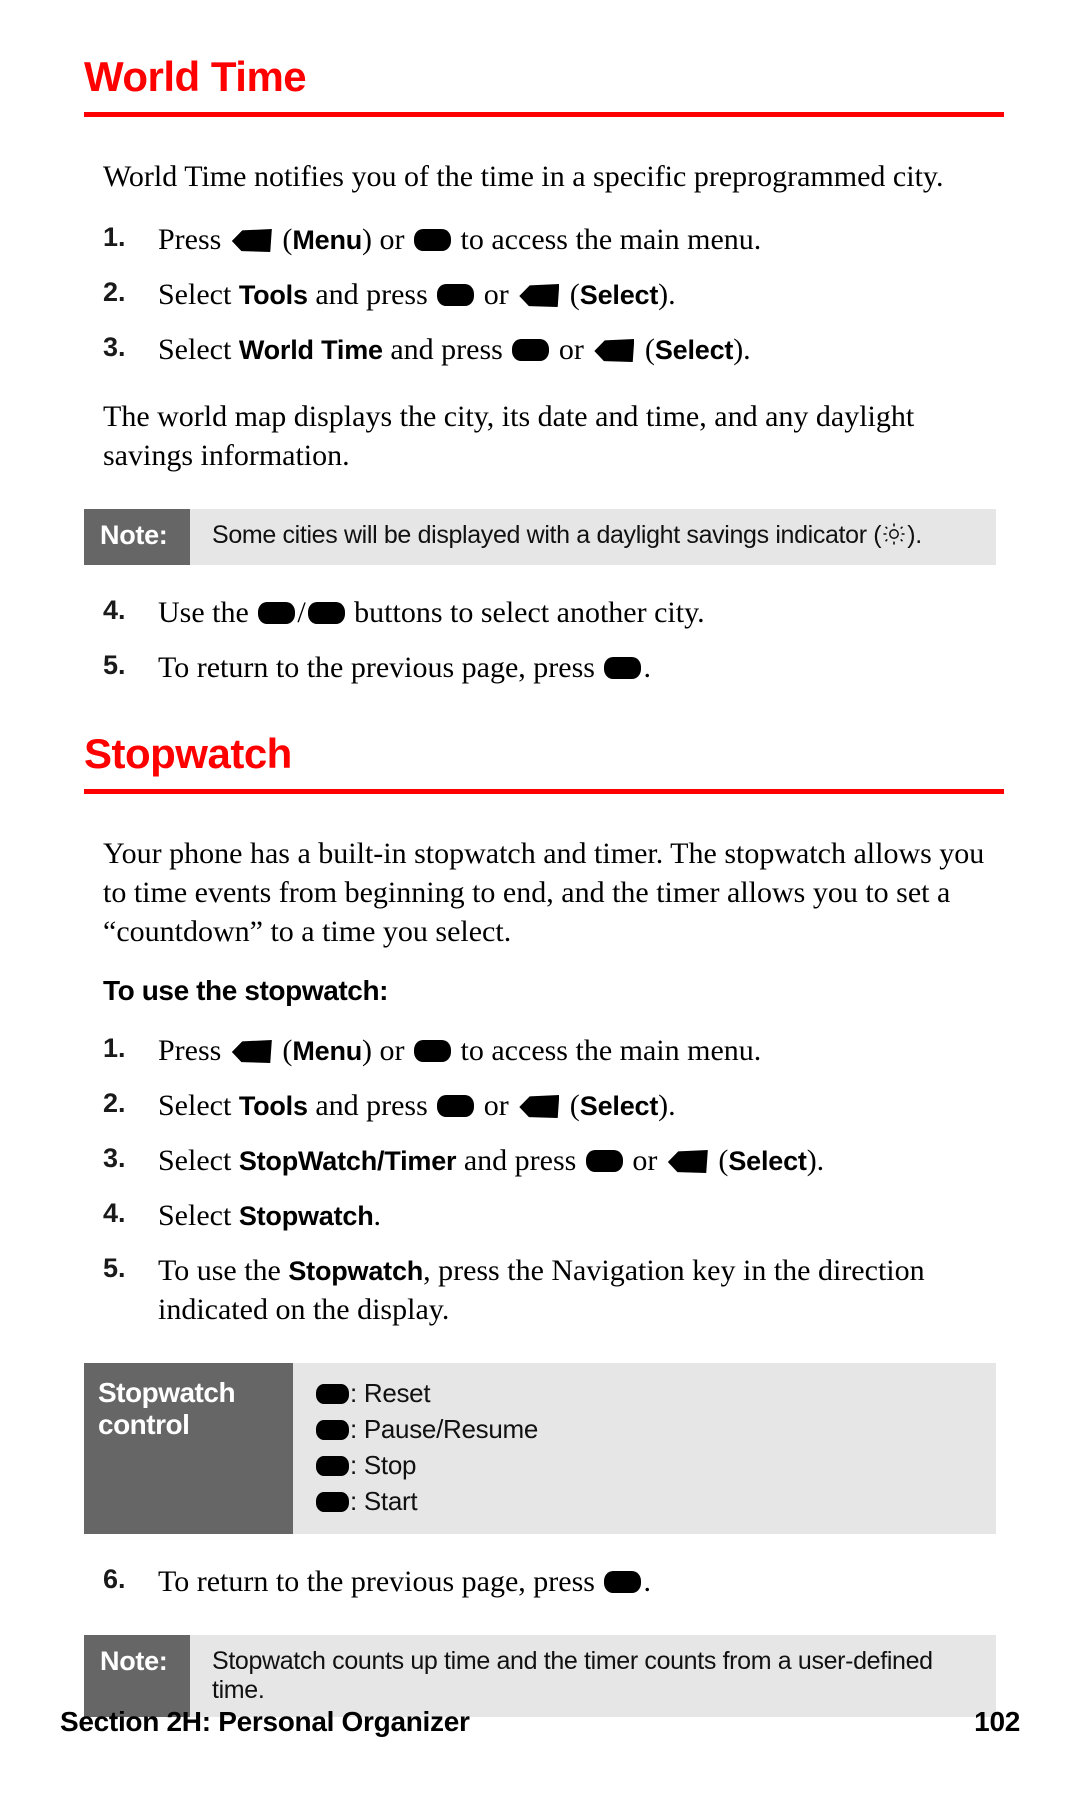 The width and height of the screenshot is (1080, 1800). Describe the element at coordinates (207, 612) in the screenshot. I see `step-text-pre: Use the` at that location.